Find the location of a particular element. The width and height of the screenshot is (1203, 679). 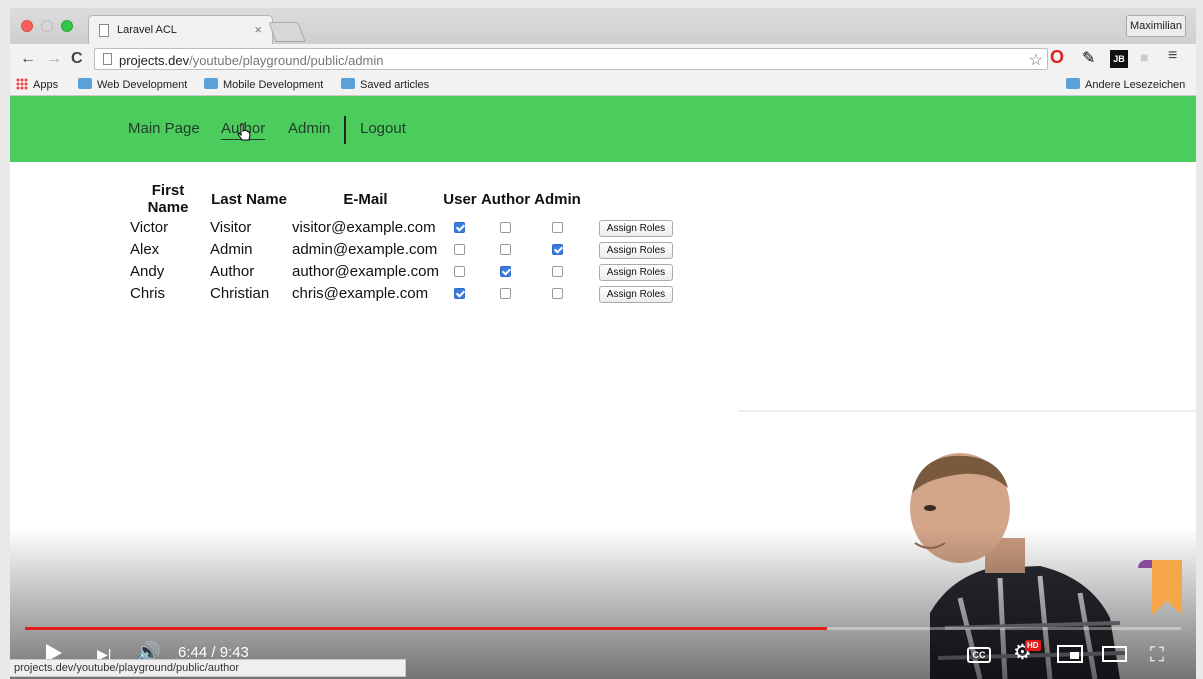

forward-icon: → is located at coordinates (54, 59).